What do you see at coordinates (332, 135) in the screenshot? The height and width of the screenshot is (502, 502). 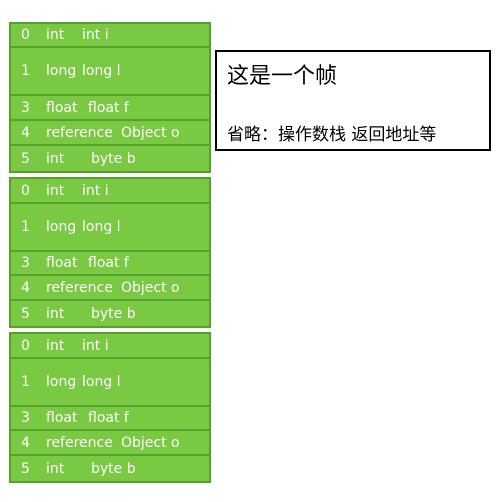 I see `note-subtitle: 省略：操作数栈 返回地址等` at bounding box center [332, 135].